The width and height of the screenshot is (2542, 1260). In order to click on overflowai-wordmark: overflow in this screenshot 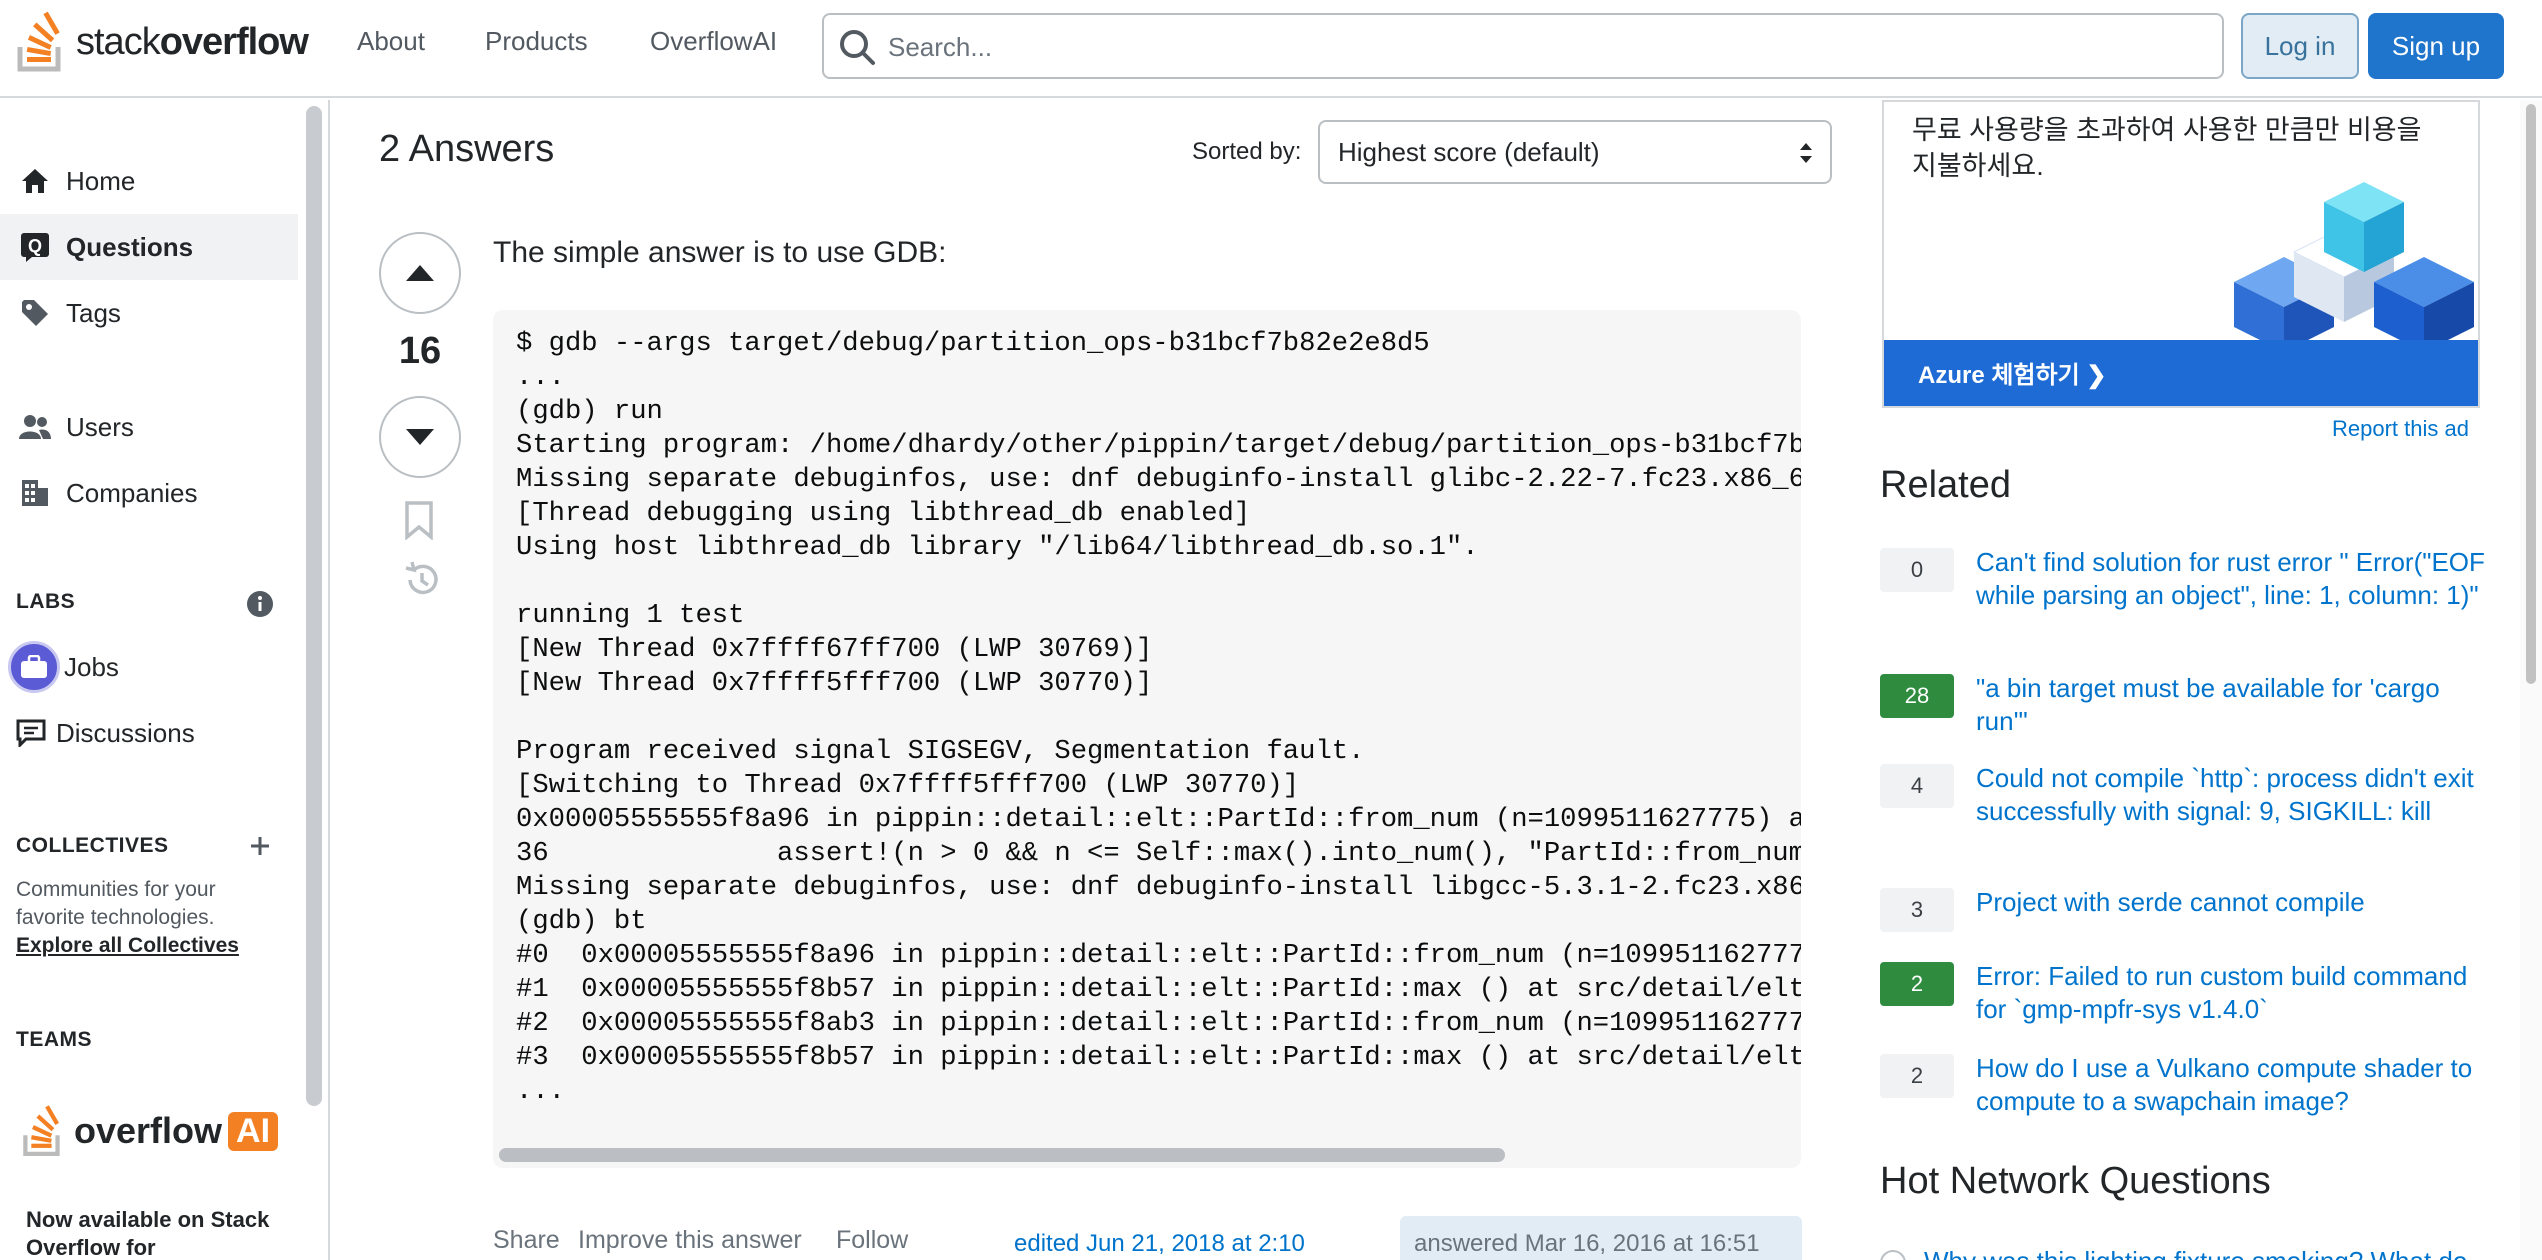, I will do `click(148, 1130)`.